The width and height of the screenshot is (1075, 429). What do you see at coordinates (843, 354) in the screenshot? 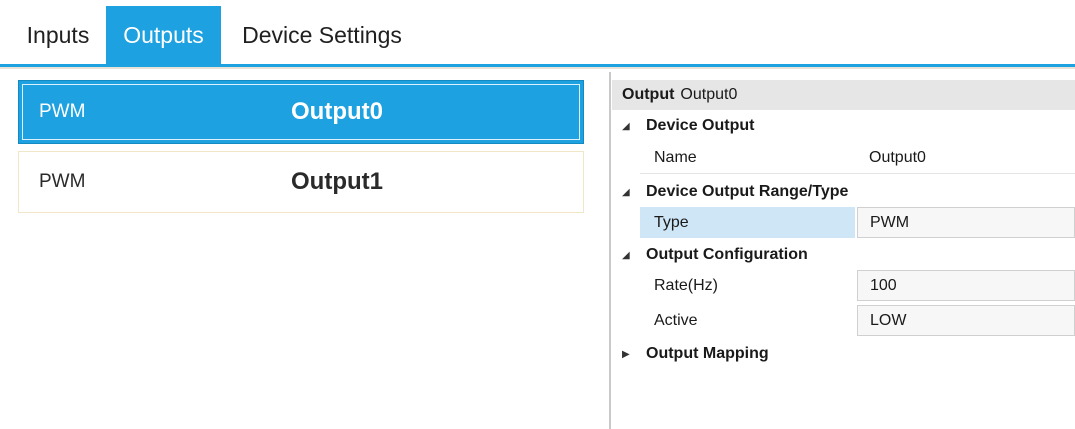
I see `category-output-mapping: ▶ Output Mapping` at bounding box center [843, 354].